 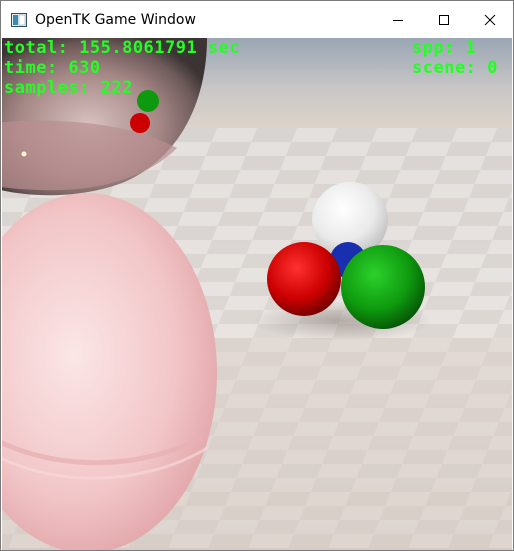 I want to click on maximize-button, so click(x=444, y=19).